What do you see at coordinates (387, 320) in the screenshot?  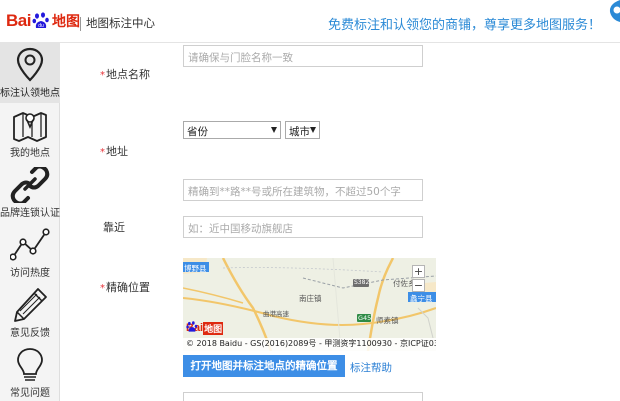 I see `map-place-label: 师素镇` at bounding box center [387, 320].